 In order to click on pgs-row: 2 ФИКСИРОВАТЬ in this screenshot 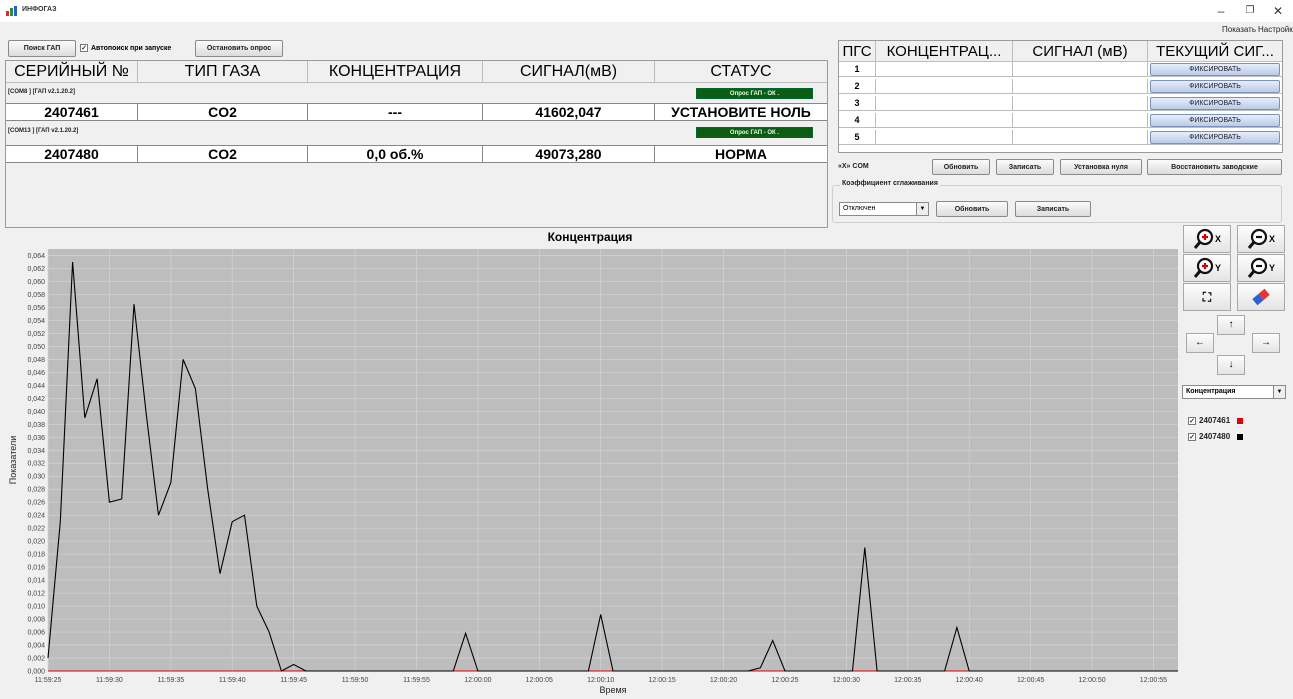, I will do `click(1060, 86)`.